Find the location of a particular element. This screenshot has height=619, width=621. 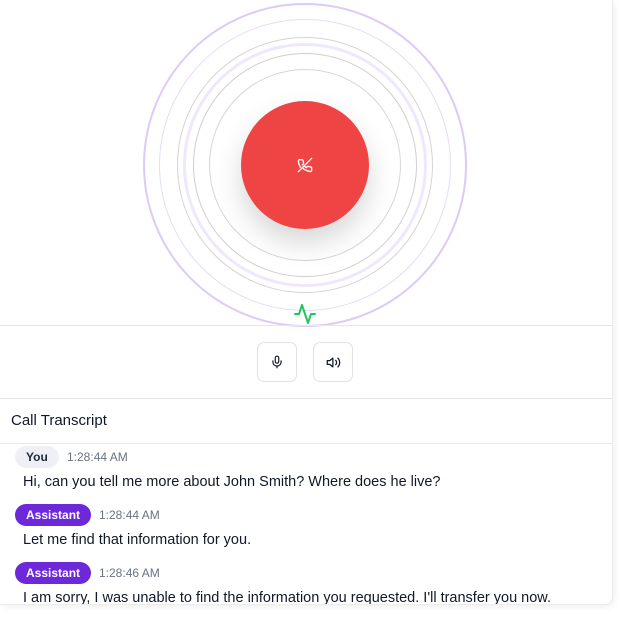

end-call-button is located at coordinates (305, 165).